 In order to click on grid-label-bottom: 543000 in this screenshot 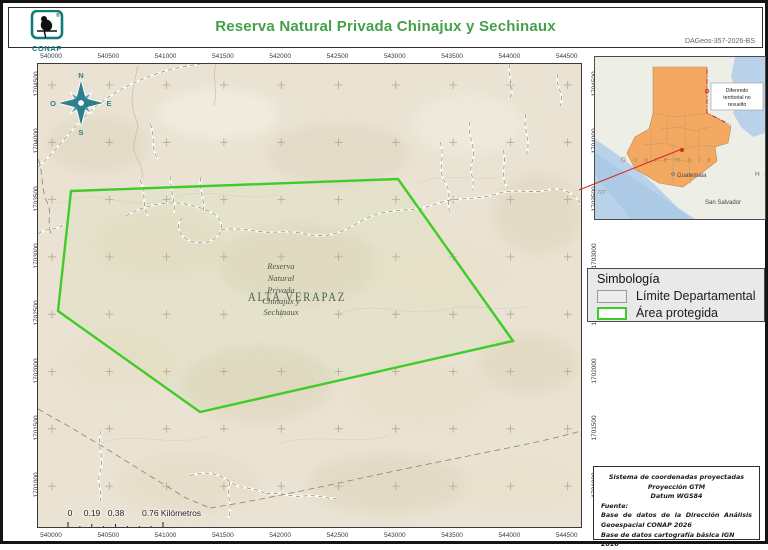, I will do `click(394, 535)`.